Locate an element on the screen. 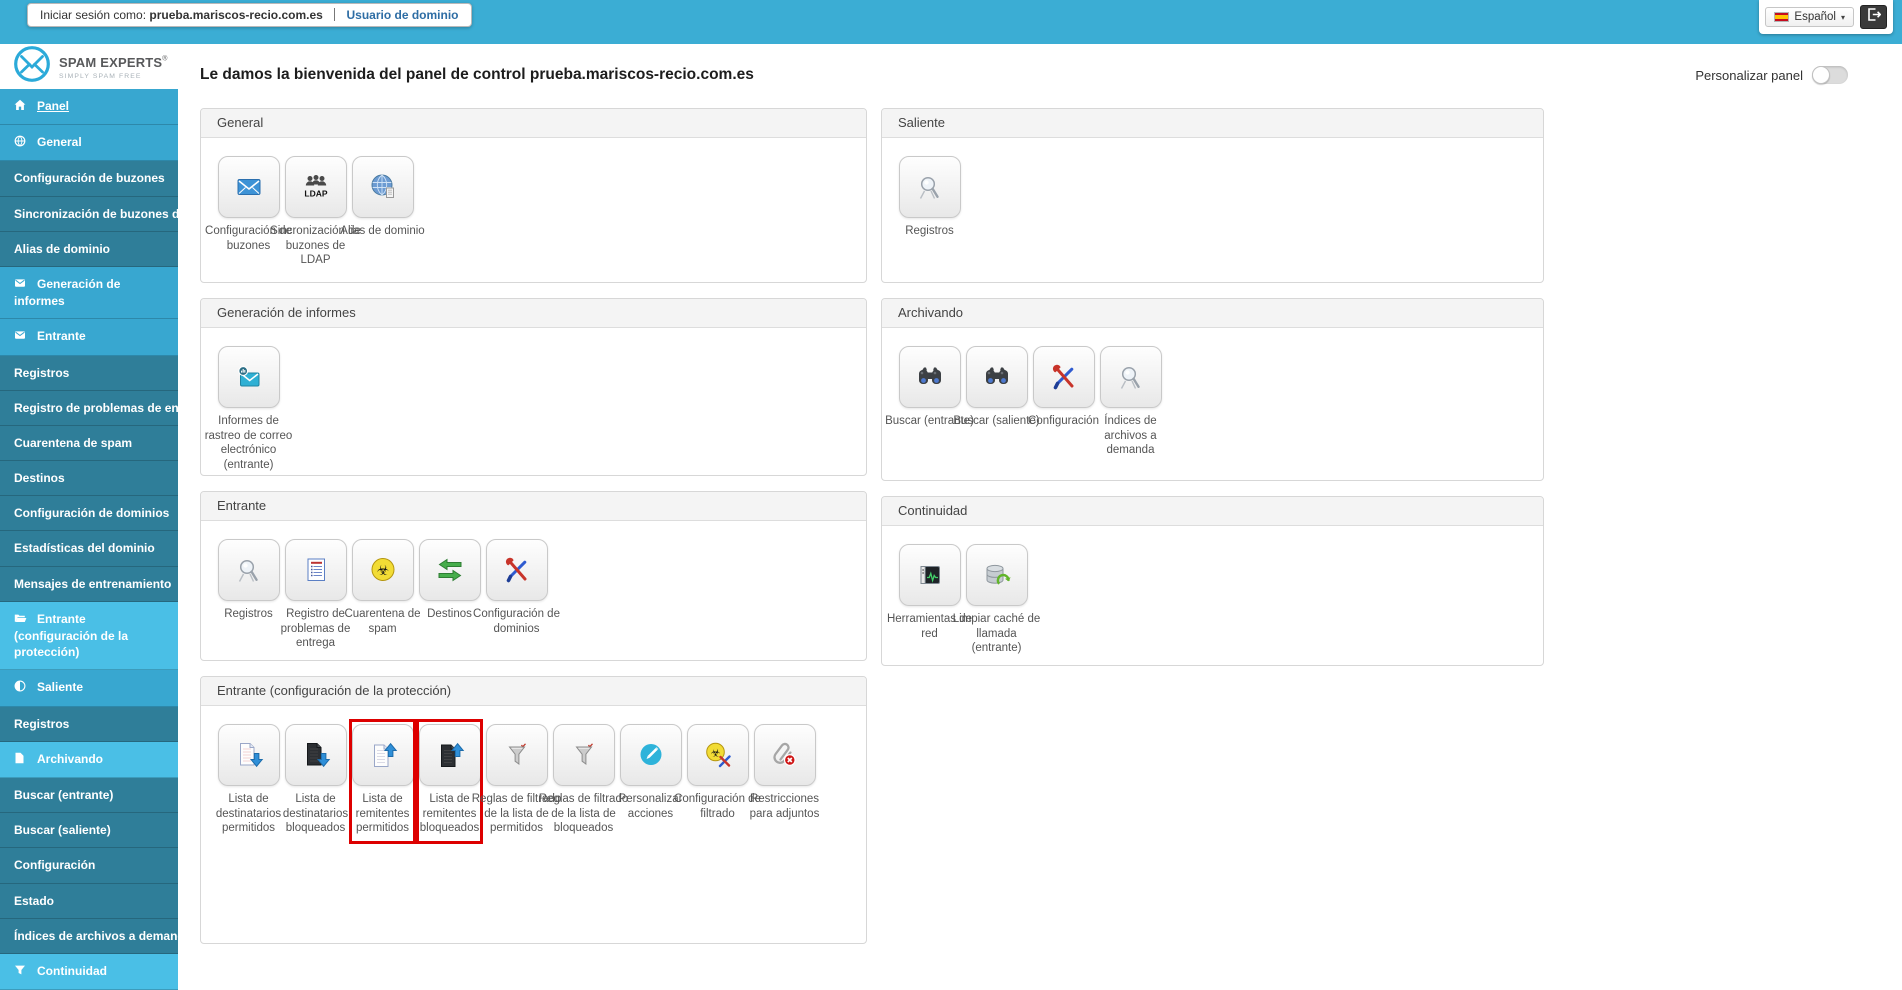 This screenshot has width=1902, height=990. tile-restricciones-para-adjuntos: Restricciones para adjuntos is located at coordinates (784, 774).